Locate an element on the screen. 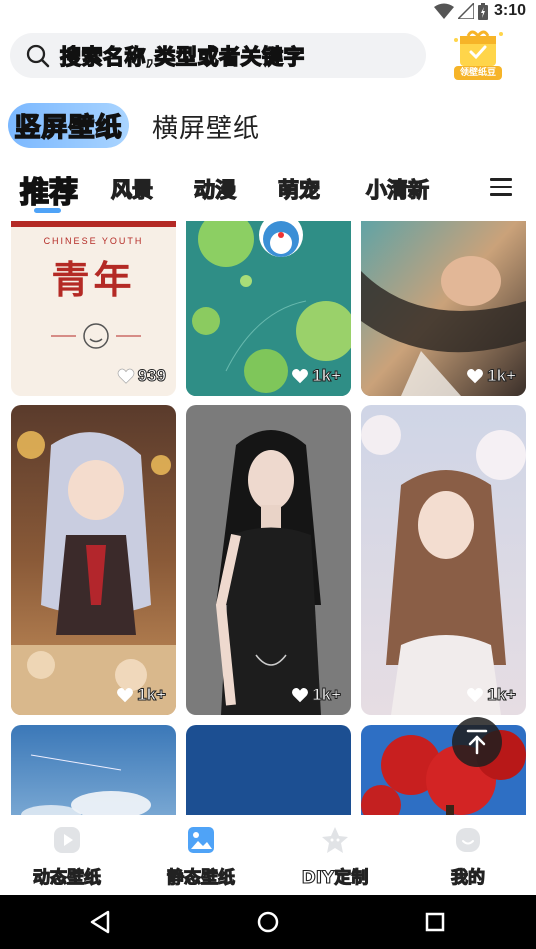  sky-image is located at coordinates (93, 770).